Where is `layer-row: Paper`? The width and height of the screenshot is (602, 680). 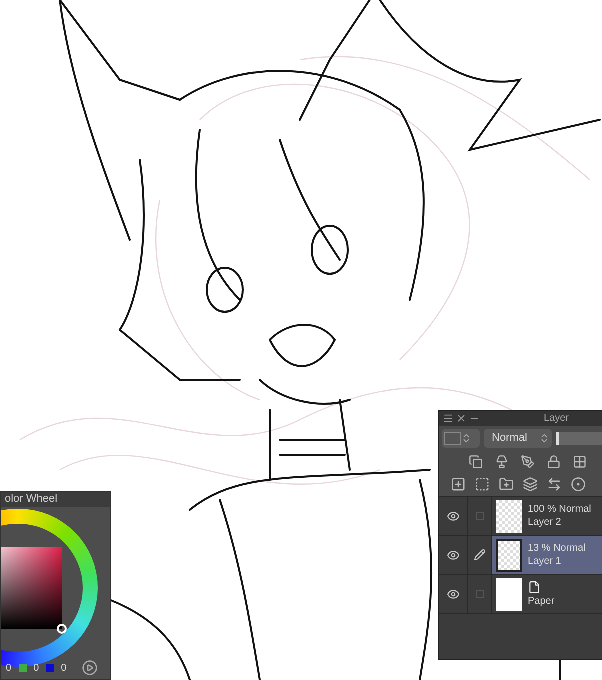
layer-row: Paper is located at coordinates (520, 594).